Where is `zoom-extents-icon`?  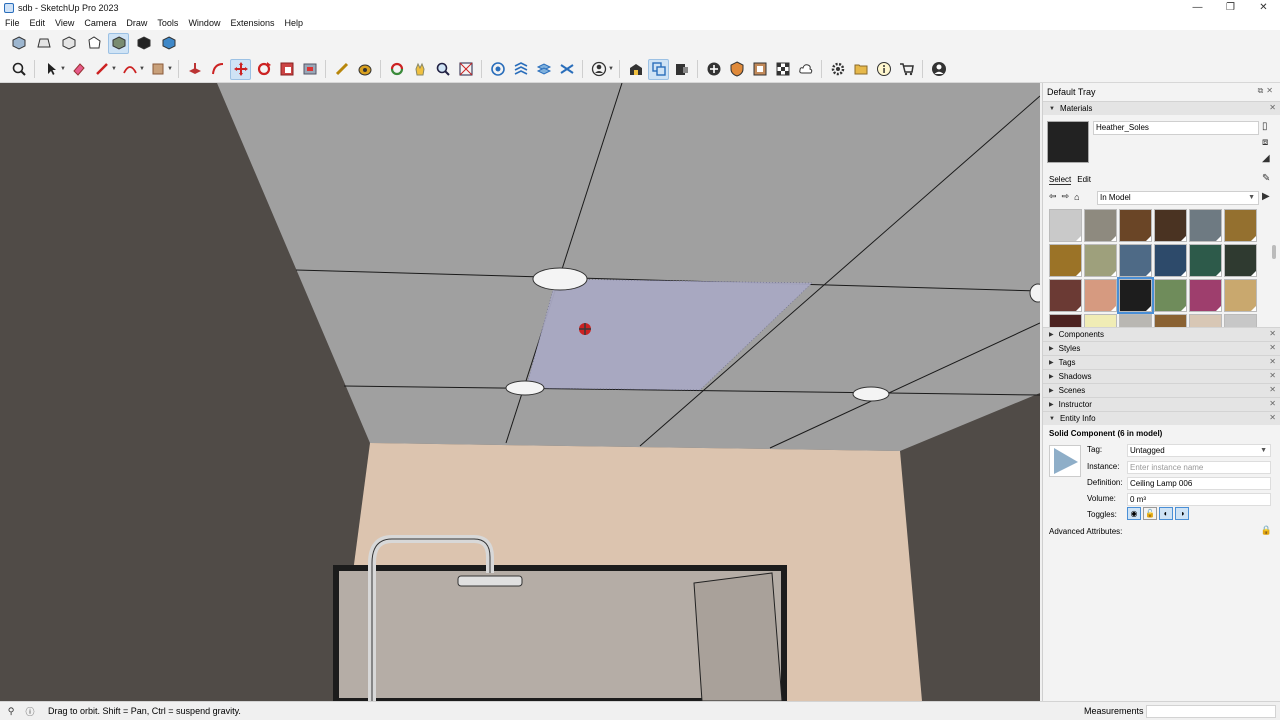
zoom-extents-icon is located at coordinates (465, 69).